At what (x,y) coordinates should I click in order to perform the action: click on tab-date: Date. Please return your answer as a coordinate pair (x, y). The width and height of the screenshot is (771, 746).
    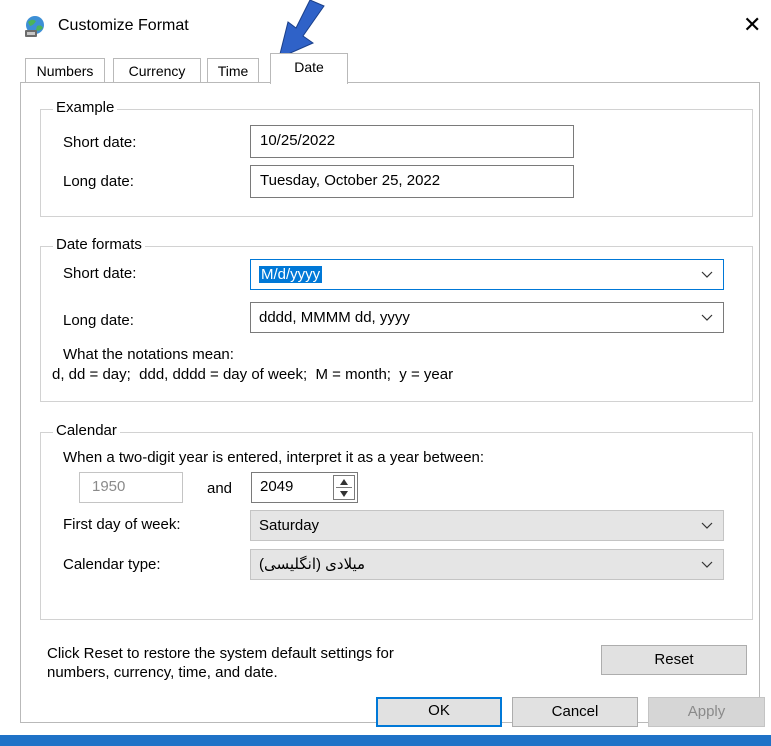
    Looking at the image, I should click on (309, 68).